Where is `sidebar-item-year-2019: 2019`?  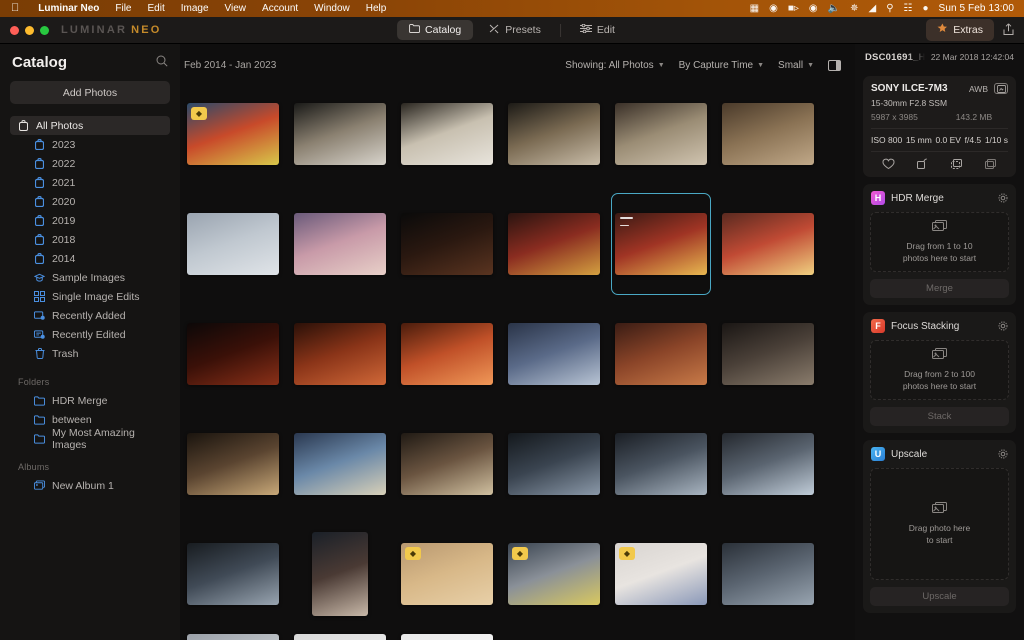 sidebar-item-year-2019: 2019 is located at coordinates (90, 220).